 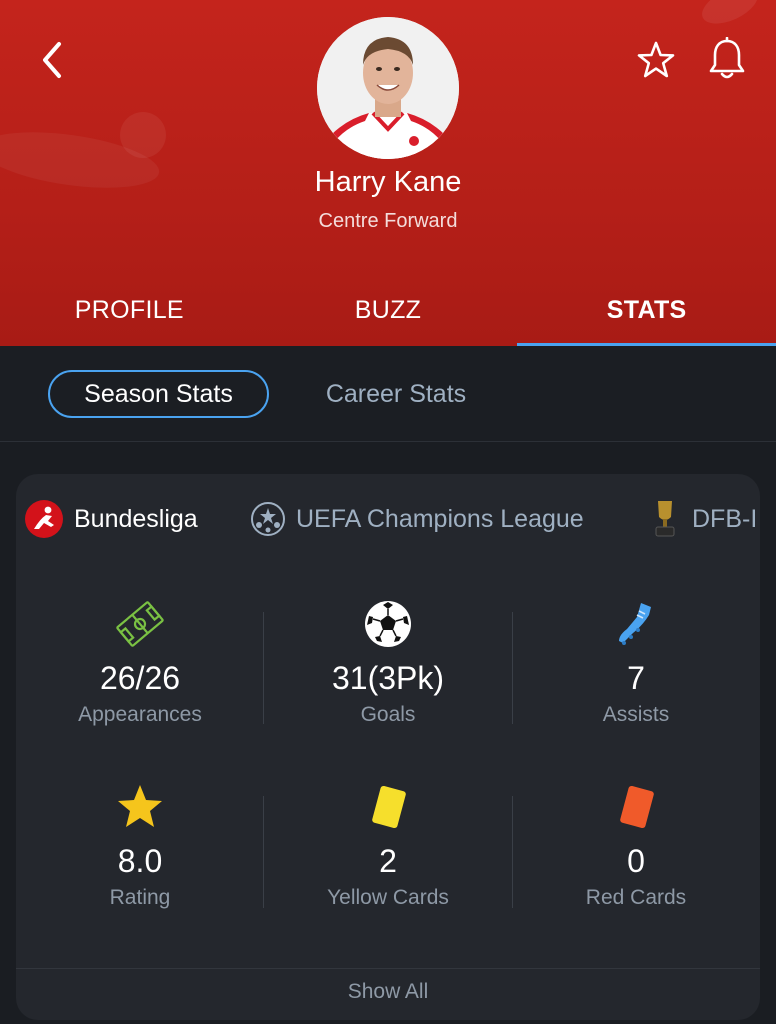 I want to click on stat-appearances: 26/26 Appearances, so click(x=140, y=662).